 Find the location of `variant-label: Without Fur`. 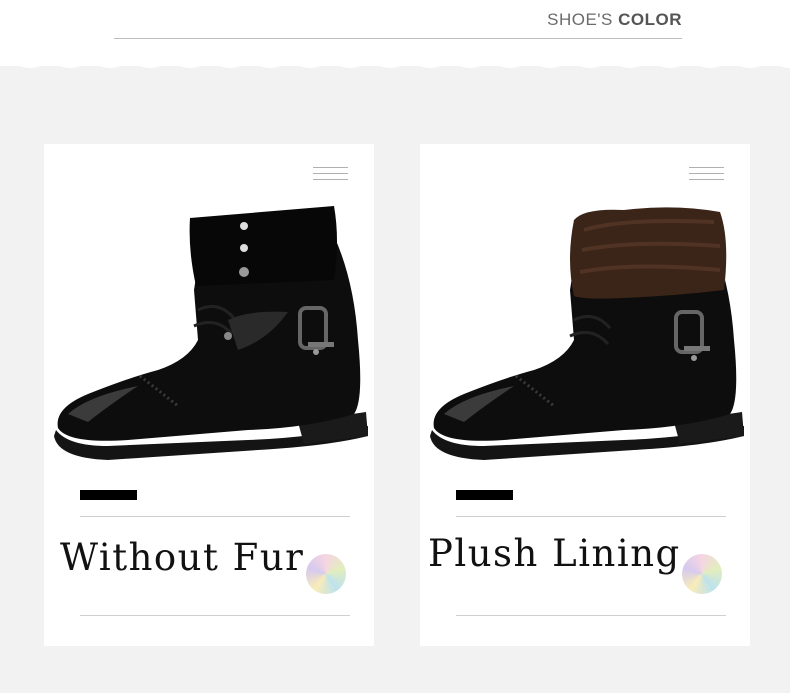

variant-label: Without Fur is located at coordinates (182, 557).